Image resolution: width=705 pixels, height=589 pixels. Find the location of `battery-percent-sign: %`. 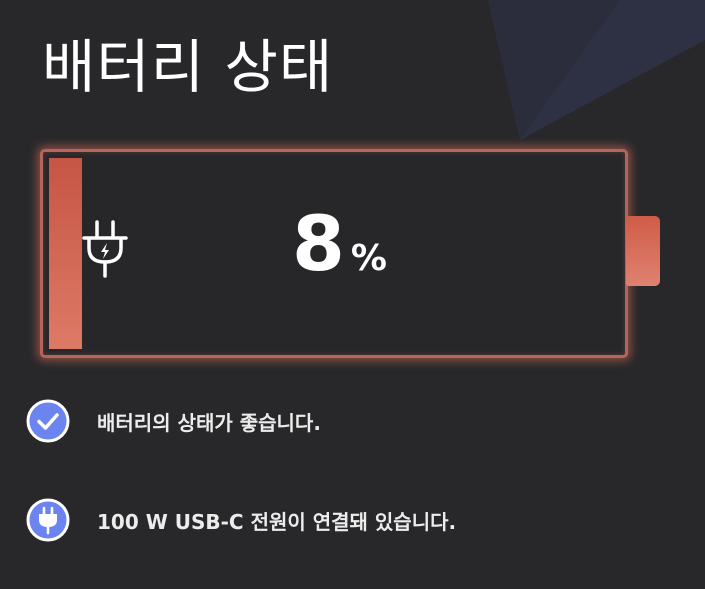

battery-percent-sign: % is located at coordinates (368, 258).